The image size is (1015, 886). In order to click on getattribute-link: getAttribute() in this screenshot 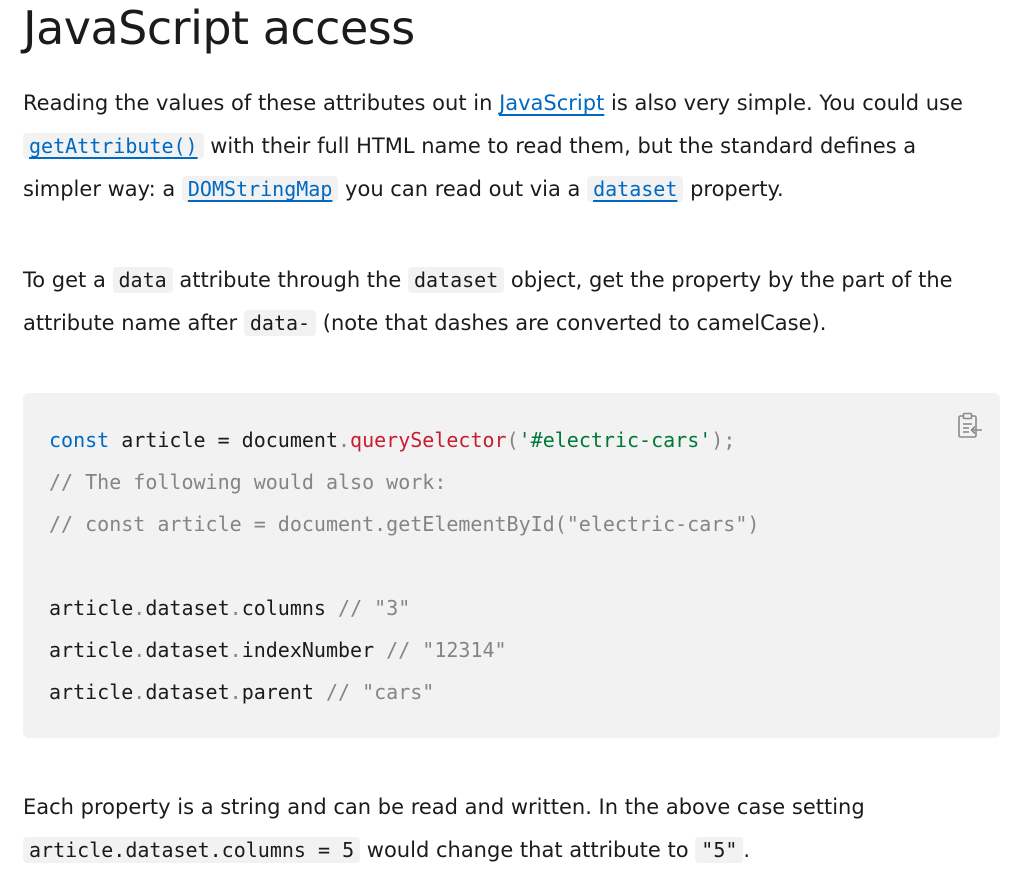, I will do `click(113, 146)`.